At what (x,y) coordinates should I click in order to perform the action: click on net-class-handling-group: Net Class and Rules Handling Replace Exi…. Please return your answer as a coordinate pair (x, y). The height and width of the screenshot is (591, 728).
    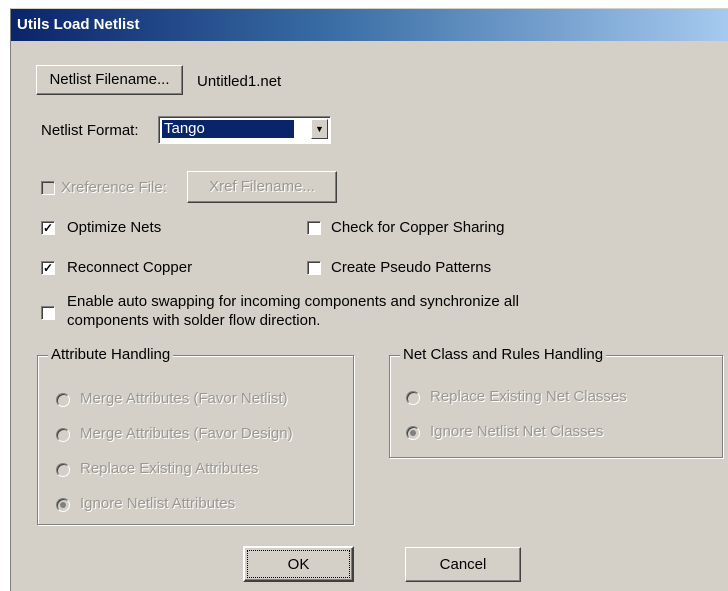
    Looking at the image, I should click on (556, 402).